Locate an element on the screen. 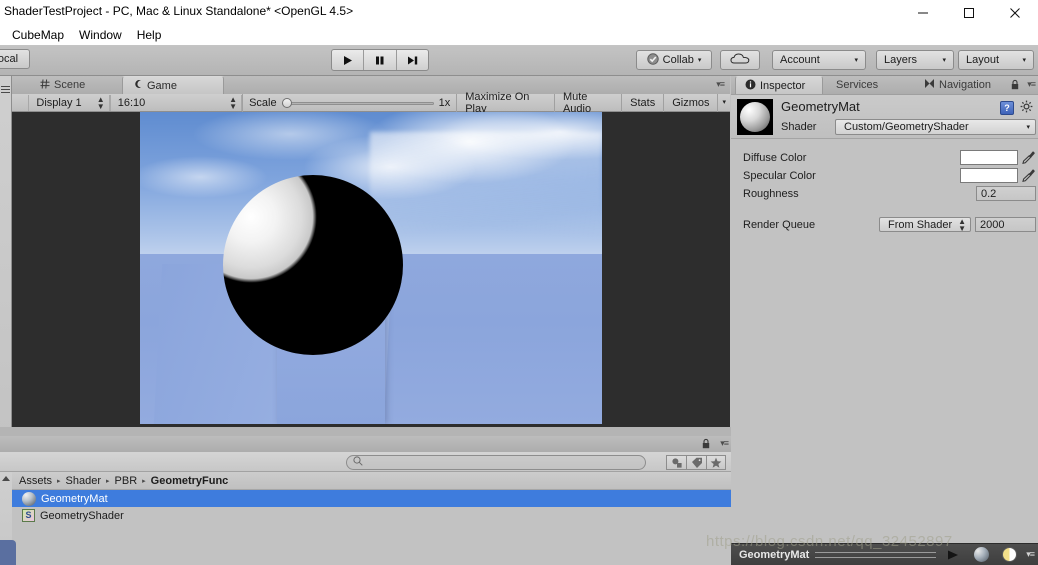  roughness-field: 0.2 is located at coordinates (1006, 193).